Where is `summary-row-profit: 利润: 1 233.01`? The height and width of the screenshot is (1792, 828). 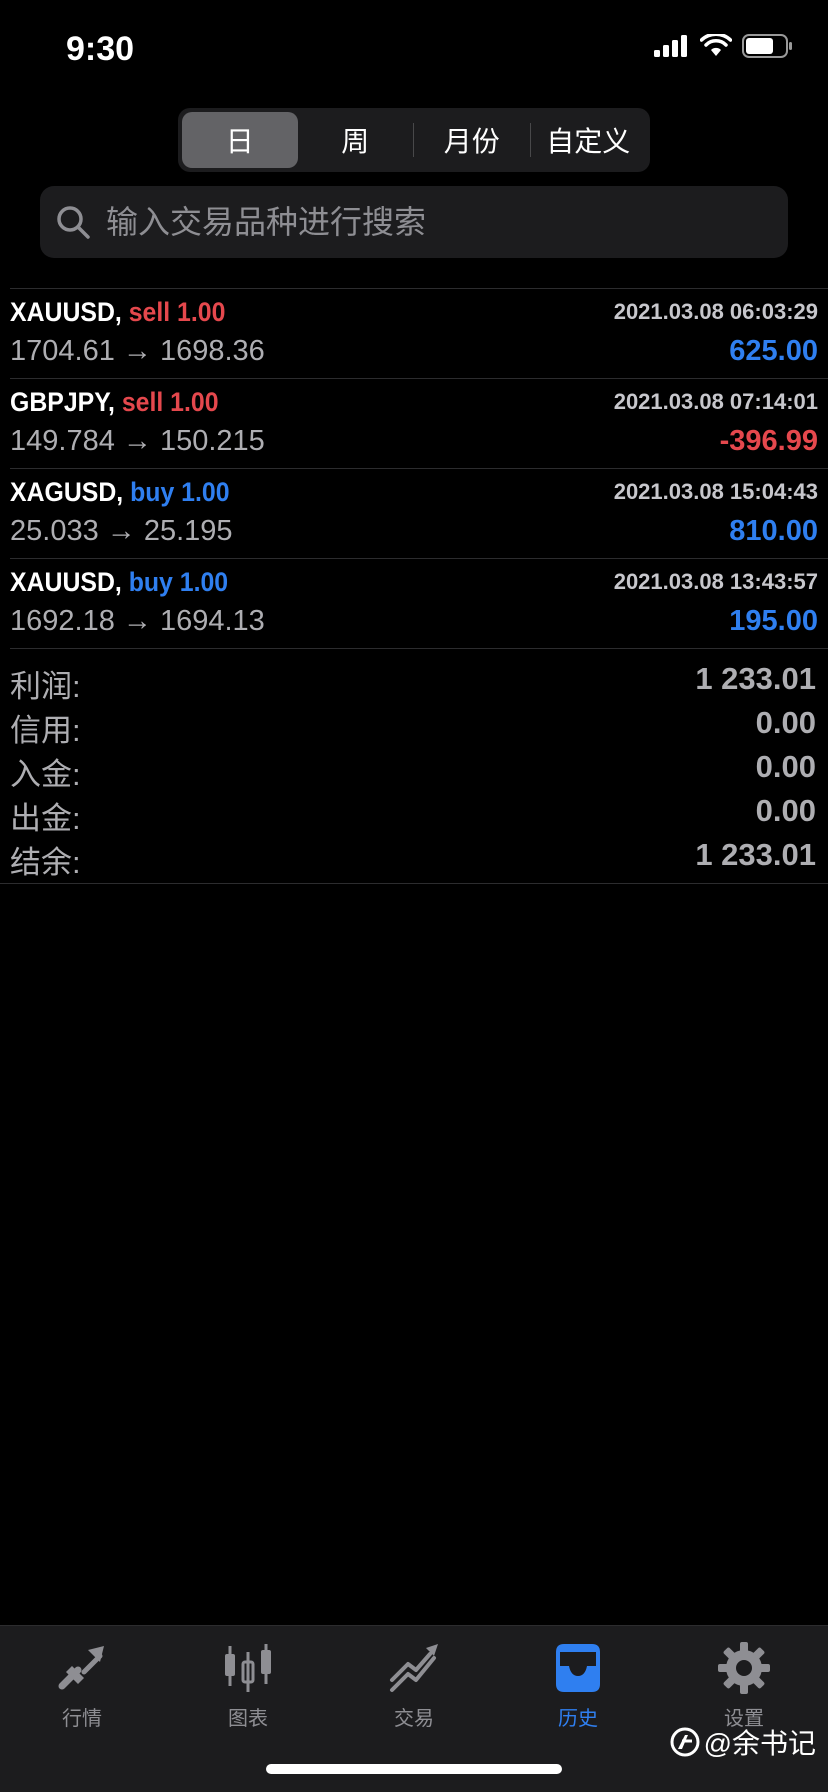 summary-row-profit: 利润: 1 233.01 is located at coordinates (414, 680).